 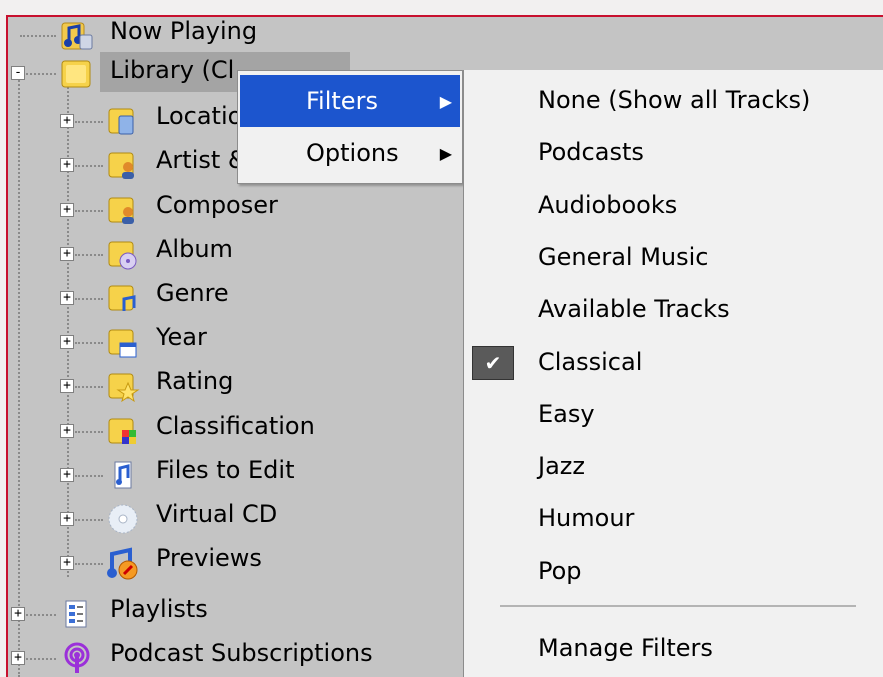 What do you see at coordinates (194, 249) in the screenshot?
I see `tree-item-album: Album` at bounding box center [194, 249].